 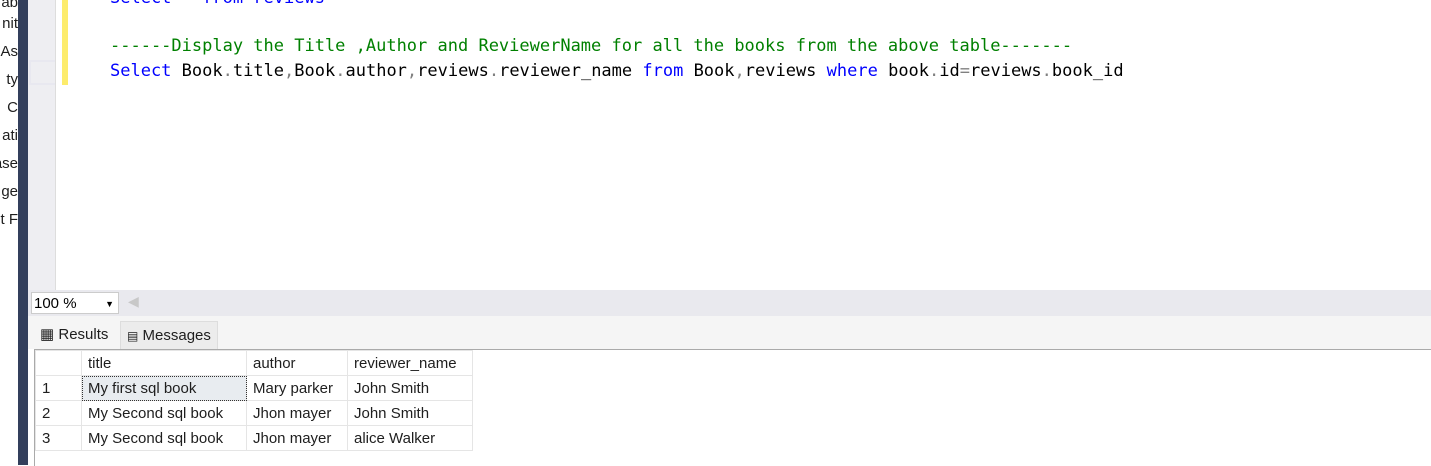 I want to click on explorer-fragment: ty, so click(x=12, y=79).